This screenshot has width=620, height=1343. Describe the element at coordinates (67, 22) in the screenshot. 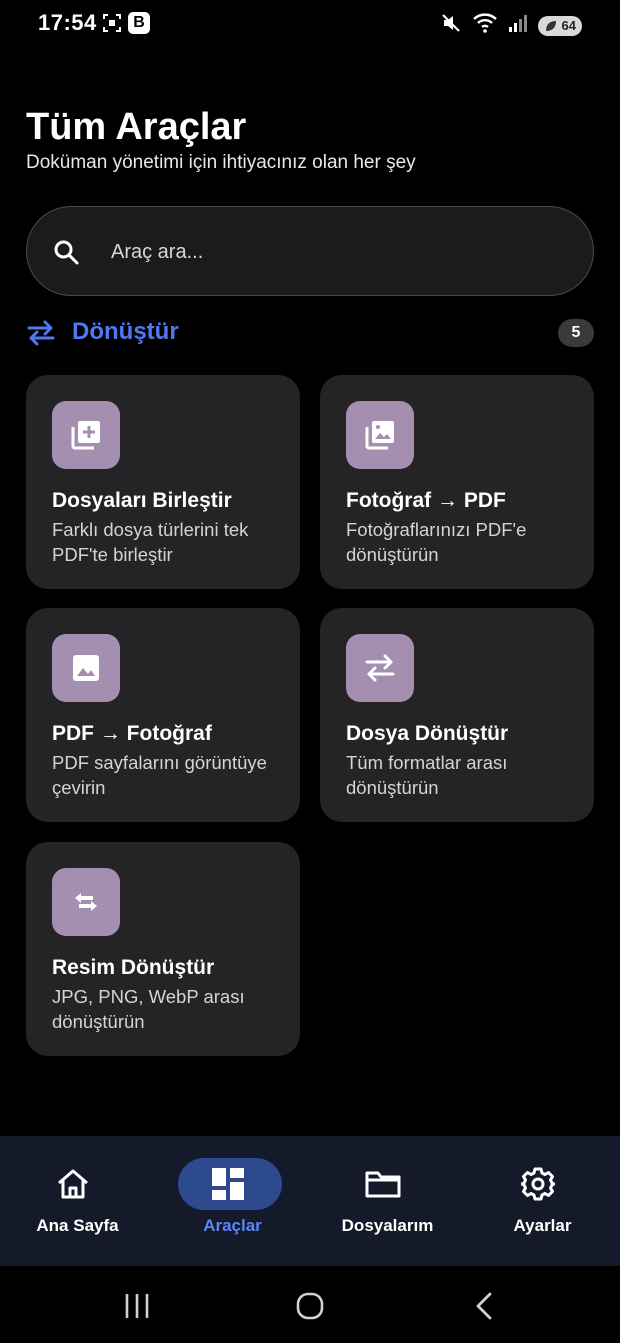

I see `status-time: 17:54` at that location.